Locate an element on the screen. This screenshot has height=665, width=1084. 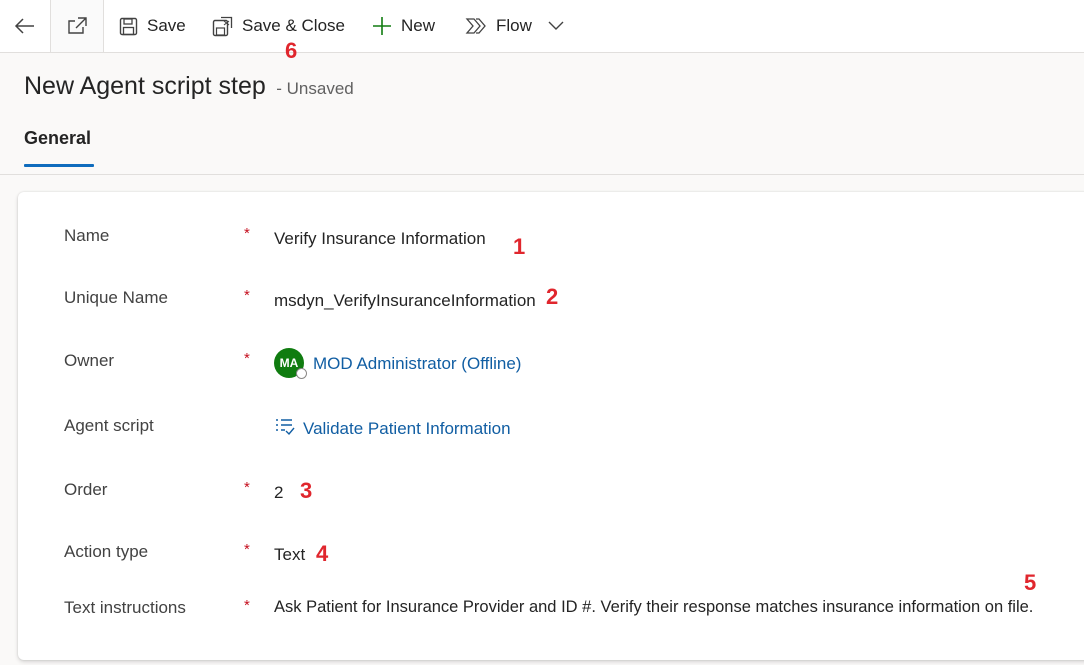
save-status: - Unsaved is located at coordinates (315, 88).